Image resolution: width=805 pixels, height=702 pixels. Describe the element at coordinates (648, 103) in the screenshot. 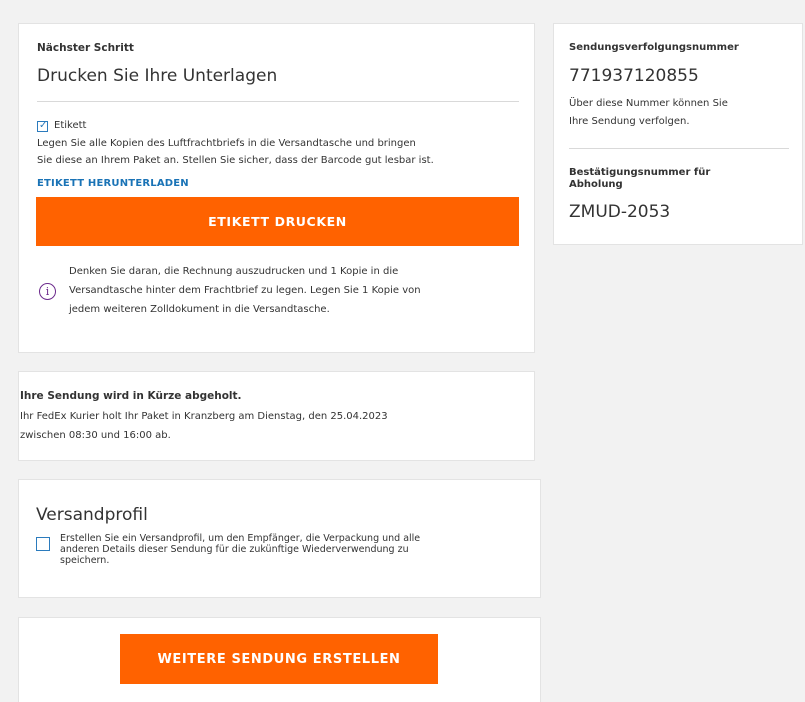

I see `tracking-hint-line-1: Über diese Nummer können Sie` at that location.